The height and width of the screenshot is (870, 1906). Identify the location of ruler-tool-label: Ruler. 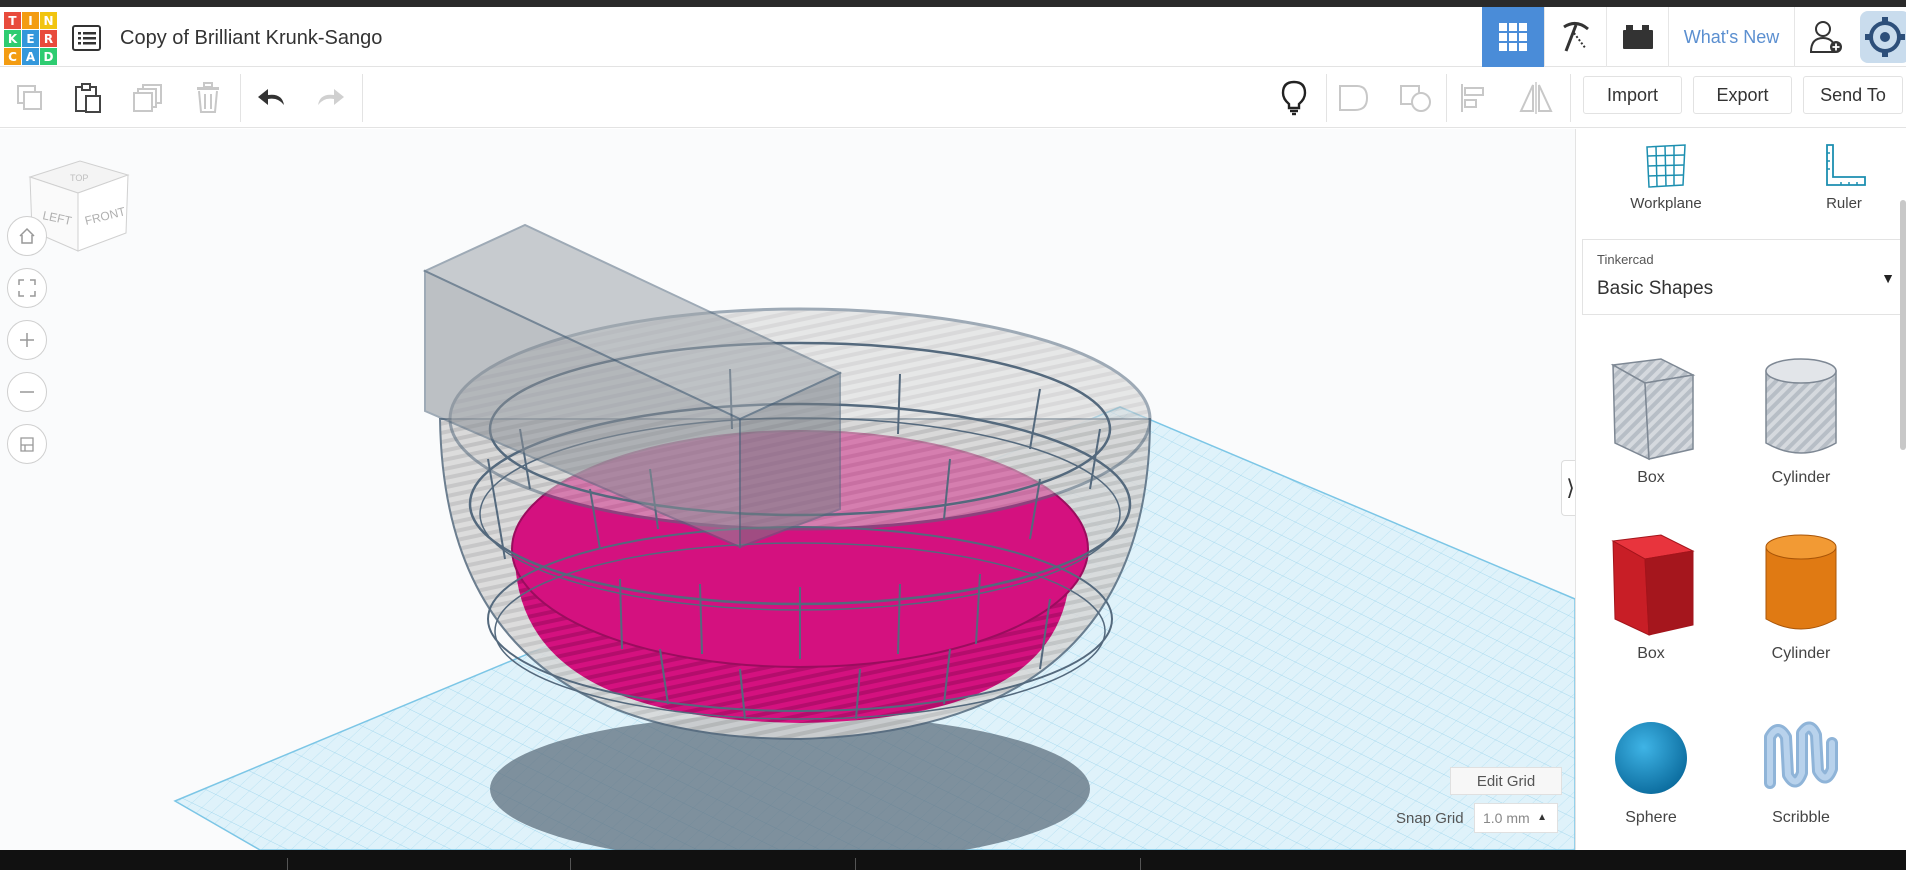
(1844, 203).